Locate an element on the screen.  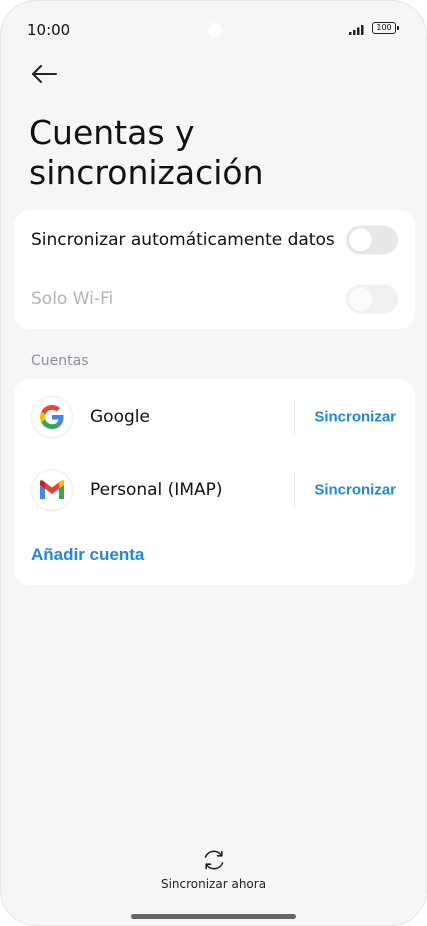
gmail-icon is located at coordinates (52, 490).